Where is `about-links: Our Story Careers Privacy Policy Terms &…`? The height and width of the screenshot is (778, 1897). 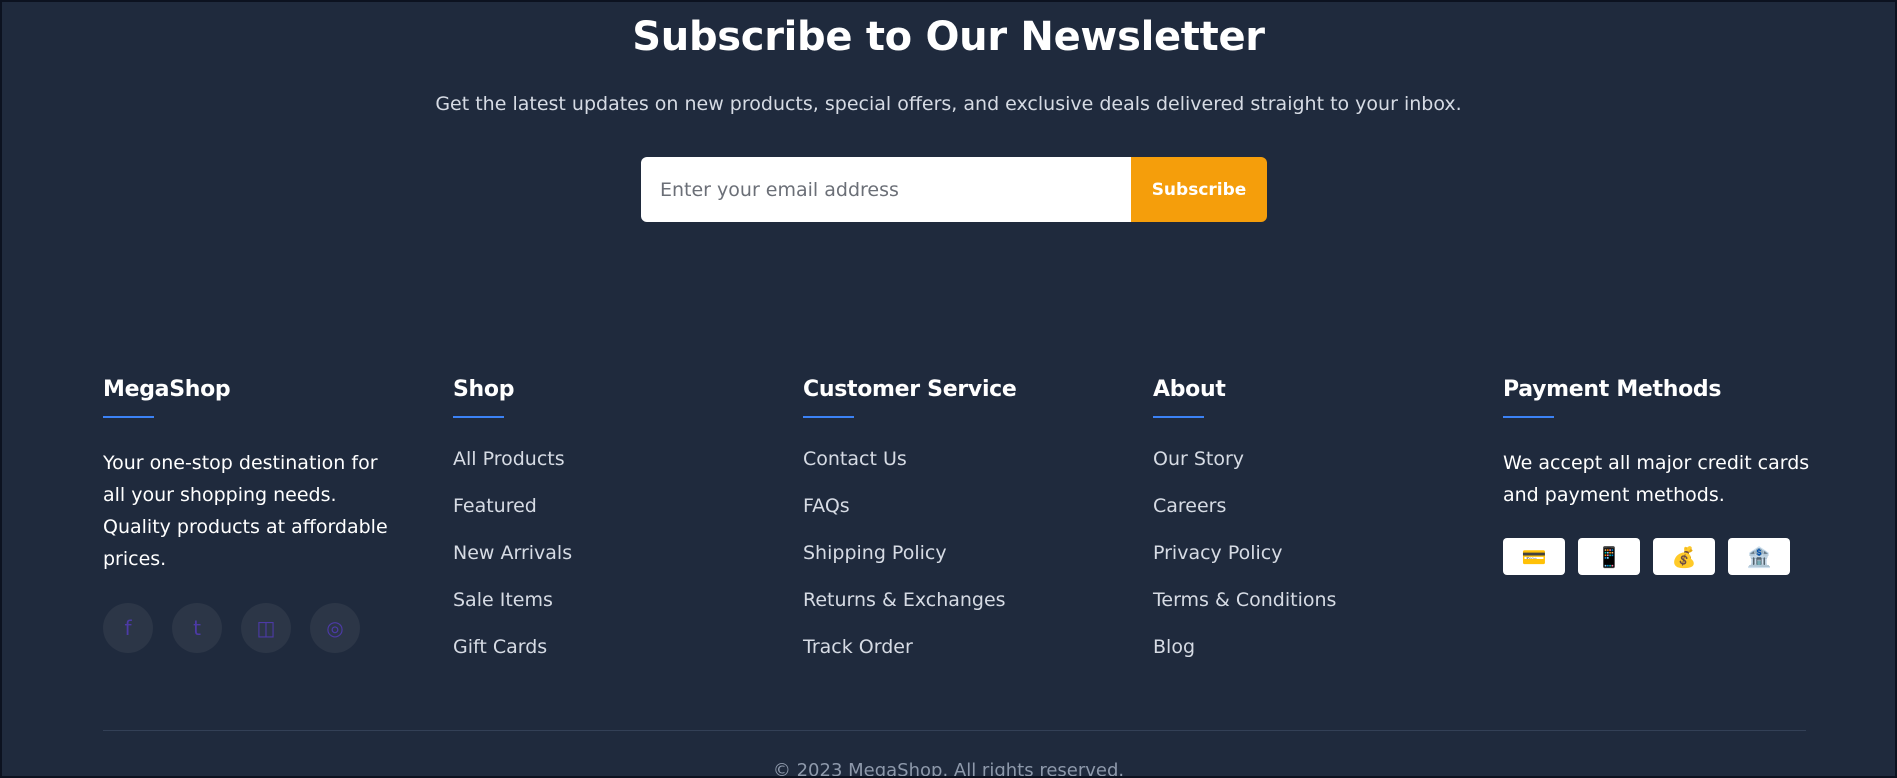
about-links: Our Story Careers Privacy Policy Terms &… is located at coordinates (1244, 563).